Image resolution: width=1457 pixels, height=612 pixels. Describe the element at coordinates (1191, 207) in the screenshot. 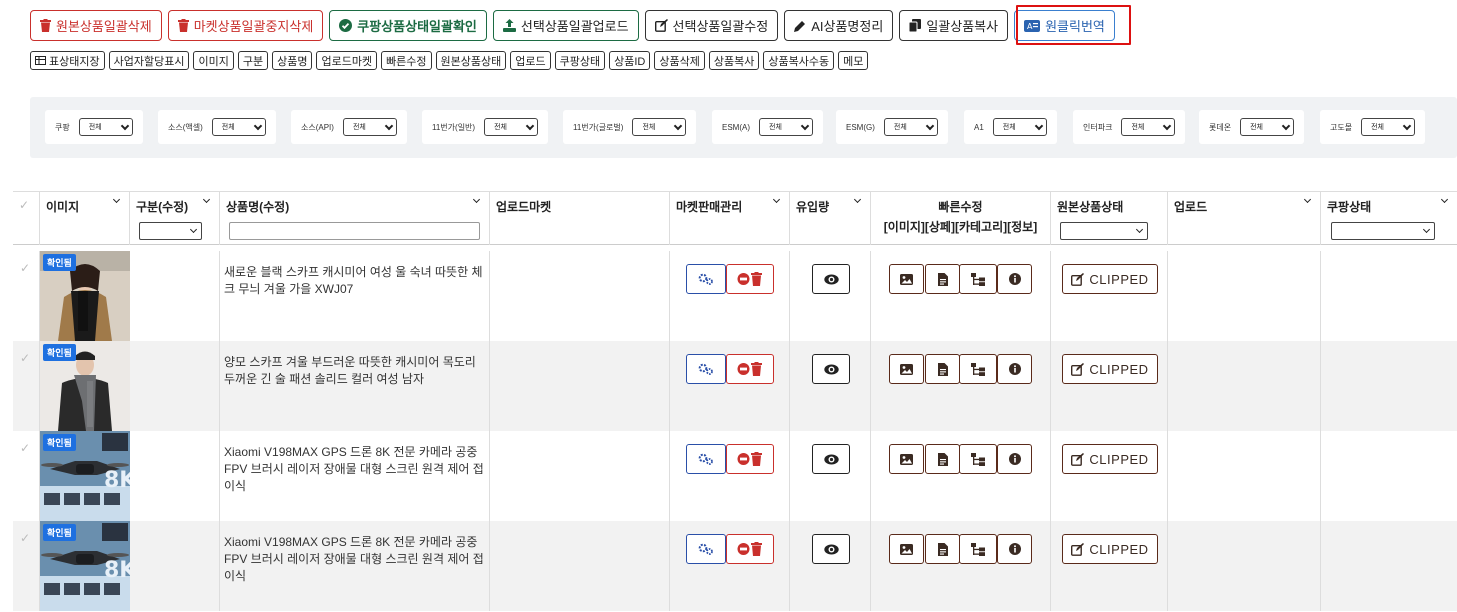

I see `header-upload-label: 업로드` at that location.